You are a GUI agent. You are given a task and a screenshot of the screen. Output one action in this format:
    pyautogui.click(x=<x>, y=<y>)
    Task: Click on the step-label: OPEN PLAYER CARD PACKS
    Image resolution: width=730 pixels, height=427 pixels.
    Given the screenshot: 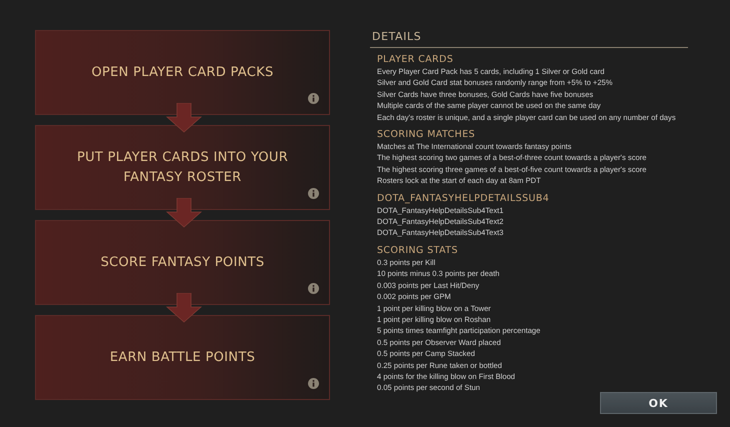 What is the action you would take?
    pyautogui.click(x=182, y=73)
    